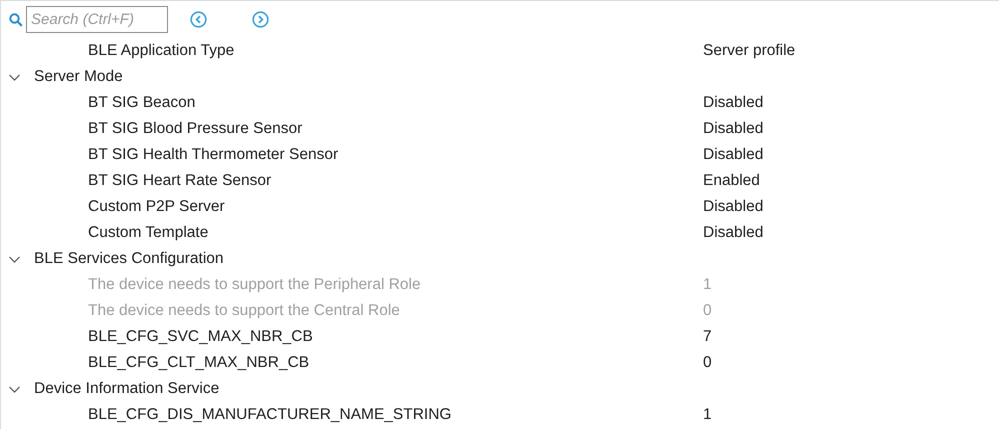 The height and width of the screenshot is (429, 999). Describe the element at coordinates (142, 103) in the screenshot. I see `property-name: BT SIG Beacon` at that location.